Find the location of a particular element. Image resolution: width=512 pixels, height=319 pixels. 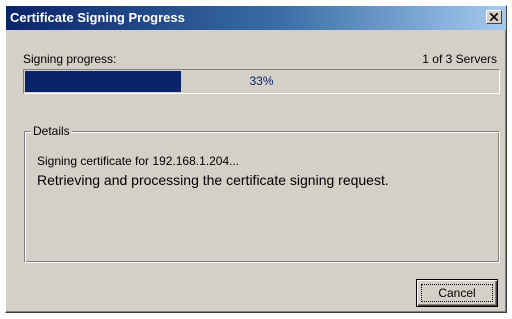

cancel-button-label: Cancel is located at coordinates (457, 293).